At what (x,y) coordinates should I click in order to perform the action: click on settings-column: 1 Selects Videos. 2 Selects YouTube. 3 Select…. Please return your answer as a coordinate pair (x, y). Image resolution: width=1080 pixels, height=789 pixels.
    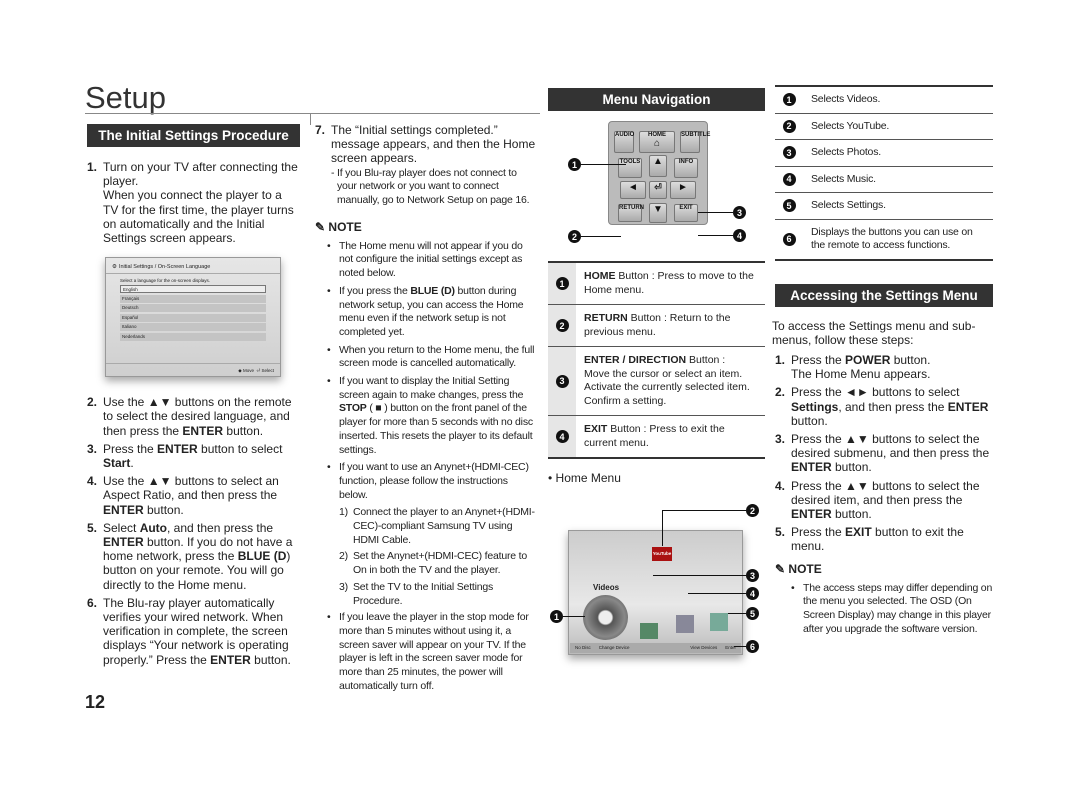
    Looking at the image, I should click on (882, 362).